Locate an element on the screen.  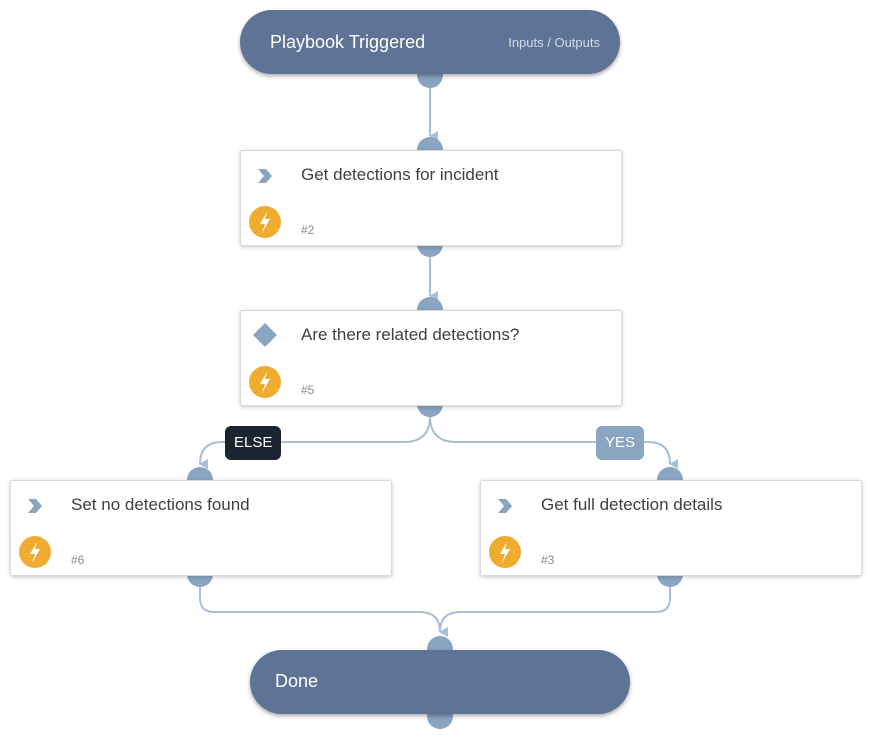
task-number: #2 is located at coordinates (308, 230).